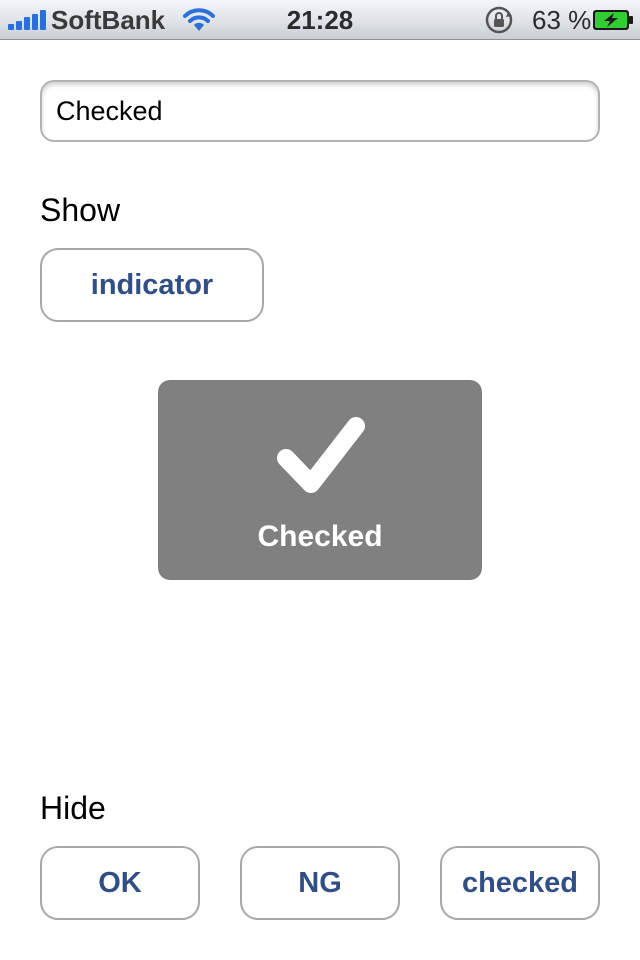  I want to click on checkmark-icon, so click(321, 455).